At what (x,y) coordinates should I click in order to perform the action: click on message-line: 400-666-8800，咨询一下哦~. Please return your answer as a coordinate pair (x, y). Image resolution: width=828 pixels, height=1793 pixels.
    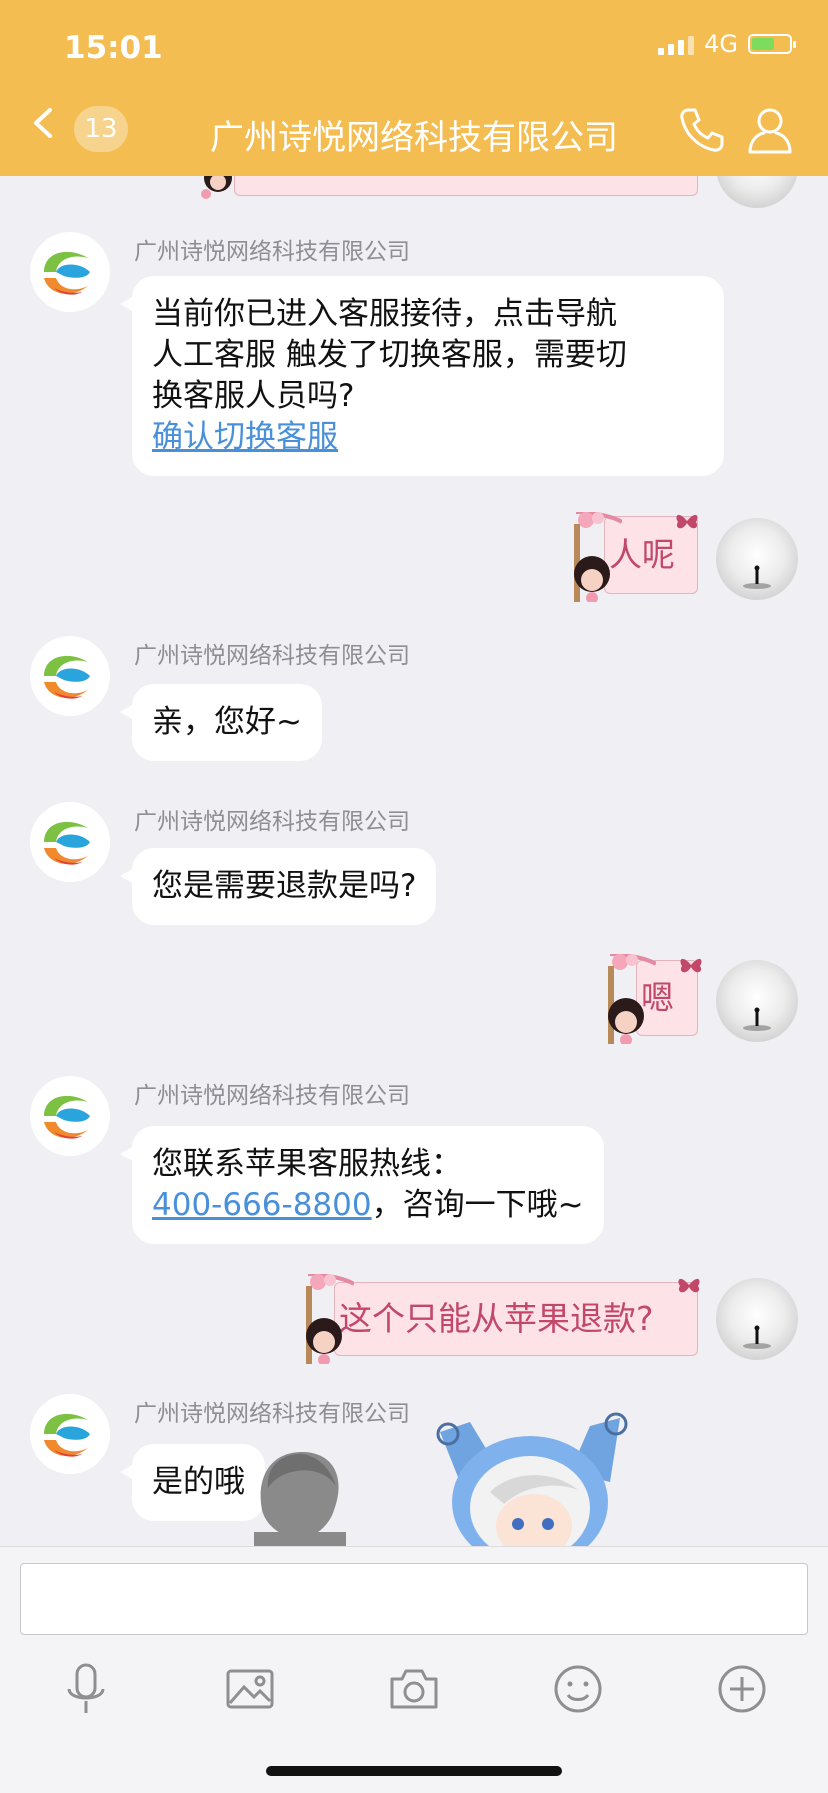
    Looking at the image, I should click on (368, 1205).